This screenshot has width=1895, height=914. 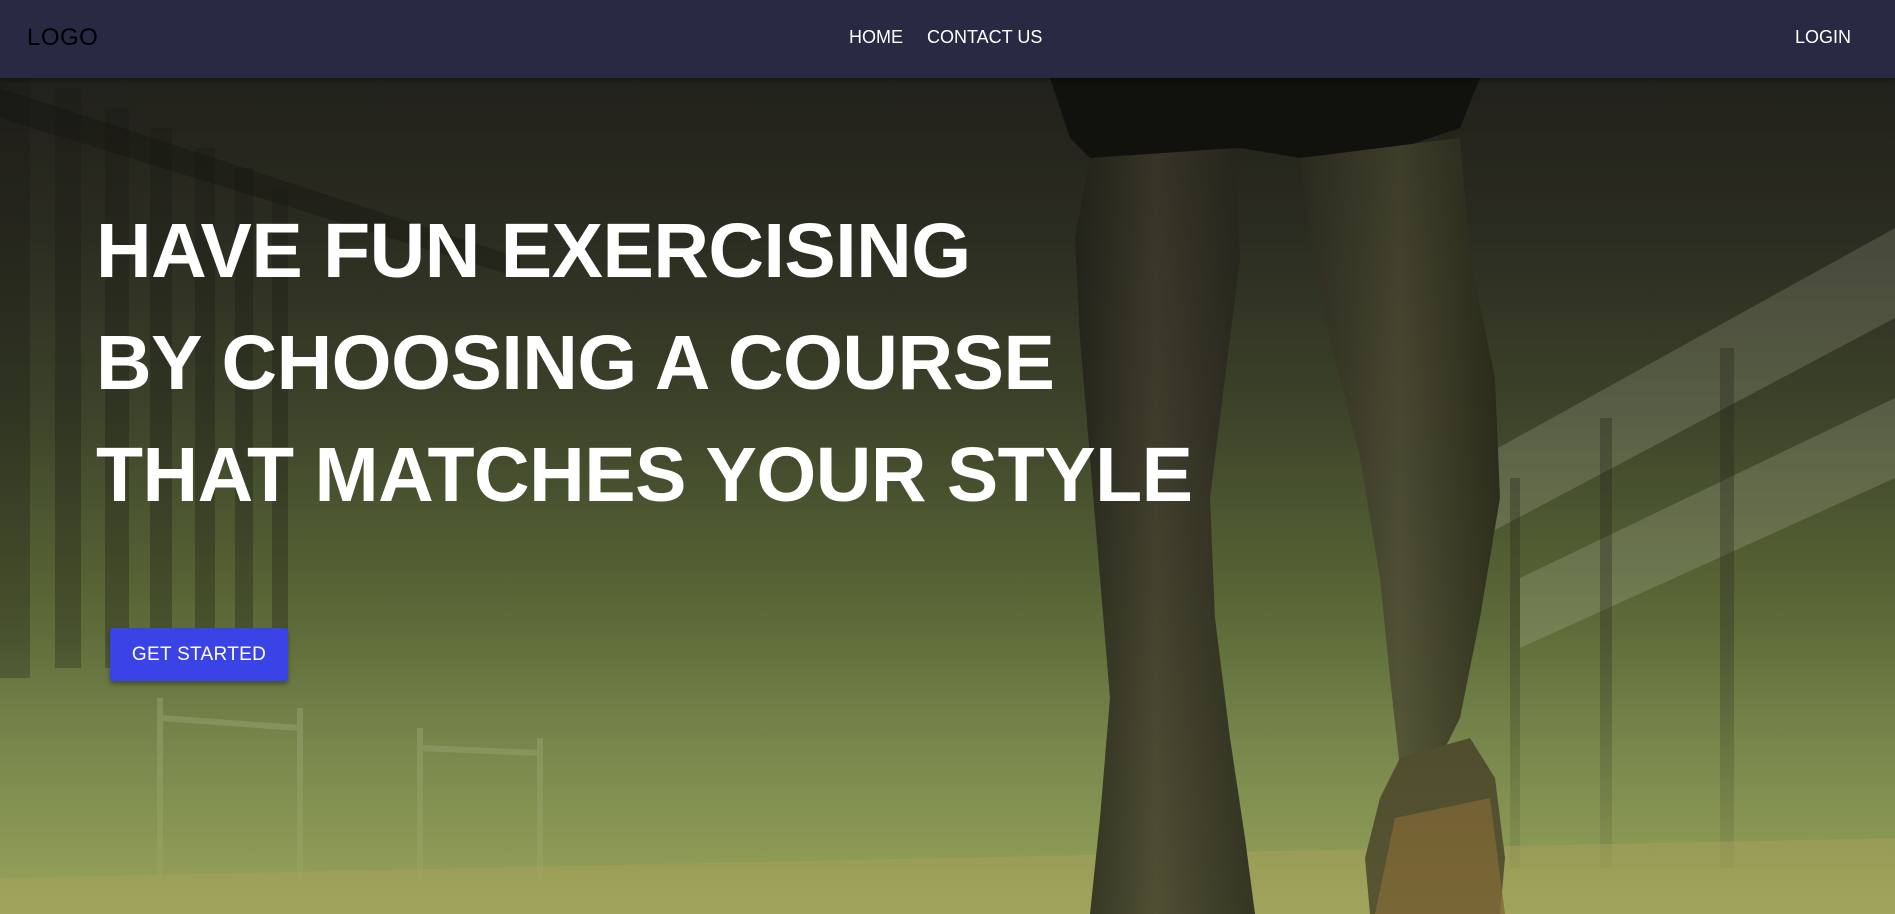 I want to click on get-started-button: GET STARTED, so click(x=199, y=654).